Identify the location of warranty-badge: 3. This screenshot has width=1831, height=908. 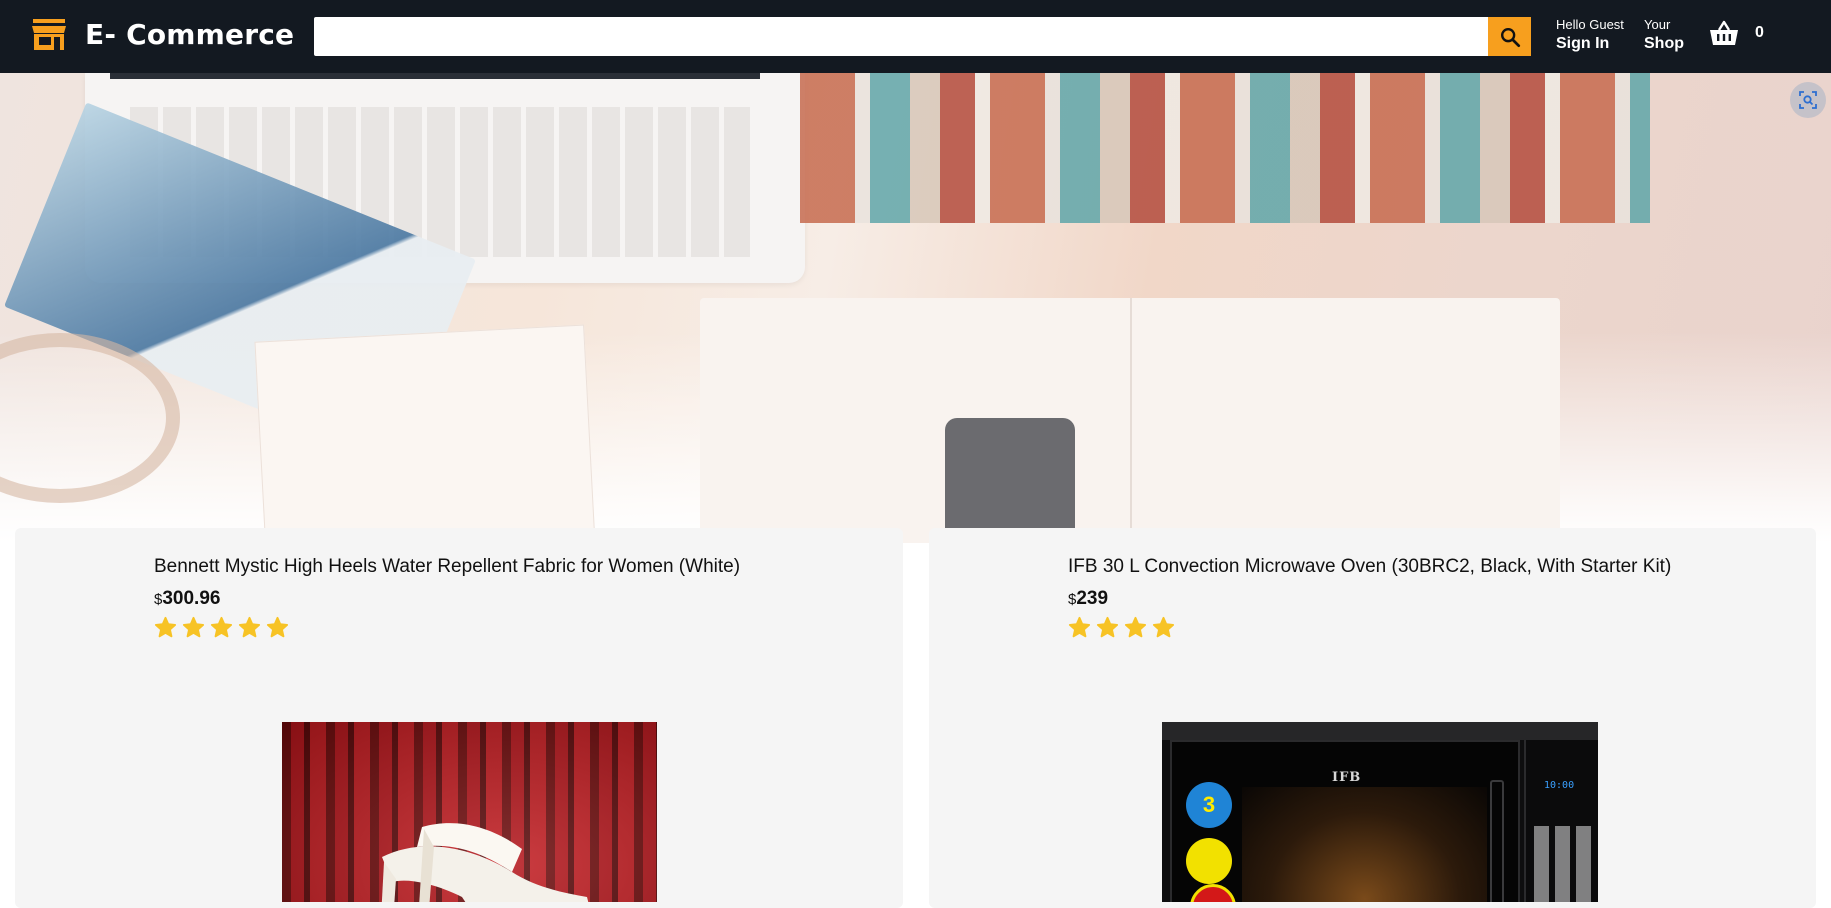
(1209, 805).